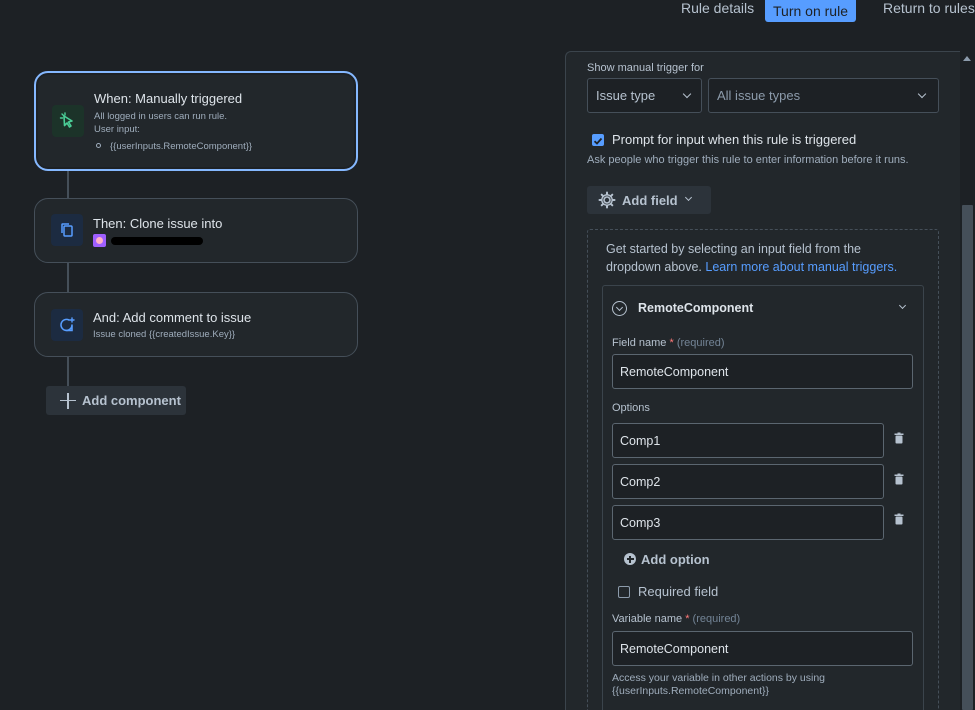 This screenshot has width=975, height=710. What do you see at coordinates (67, 325) in the screenshot?
I see `comment-add-icon` at bounding box center [67, 325].